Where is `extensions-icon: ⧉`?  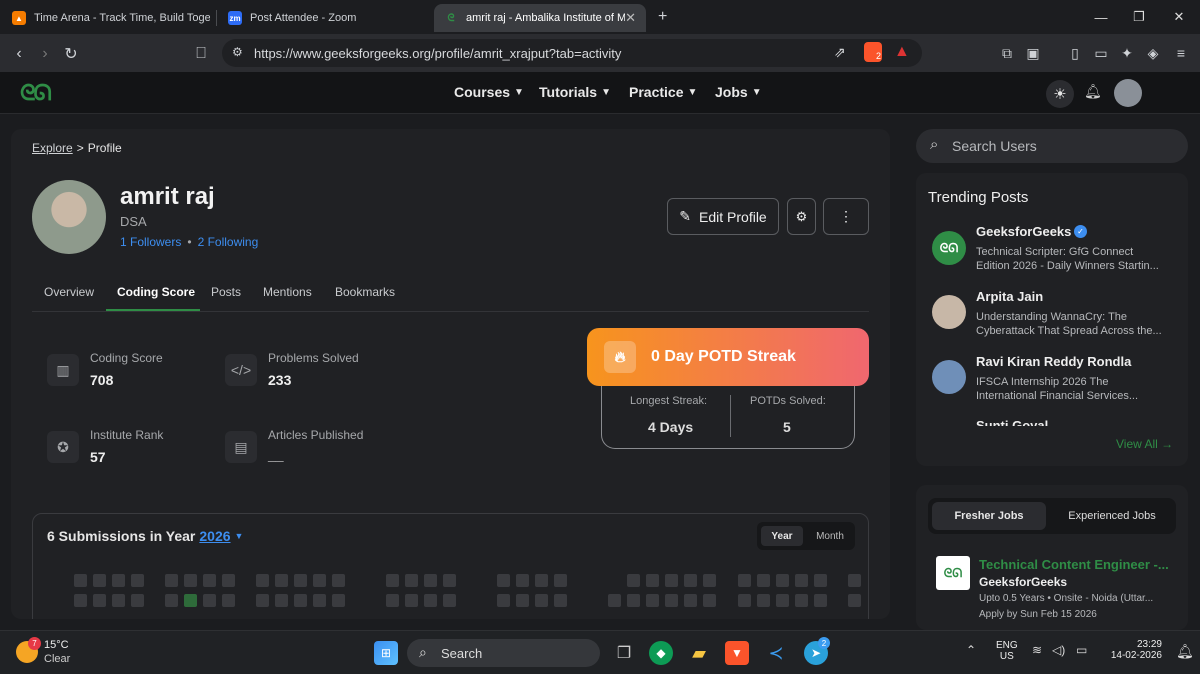 extensions-icon: ⧉ is located at coordinates (1007, 53).